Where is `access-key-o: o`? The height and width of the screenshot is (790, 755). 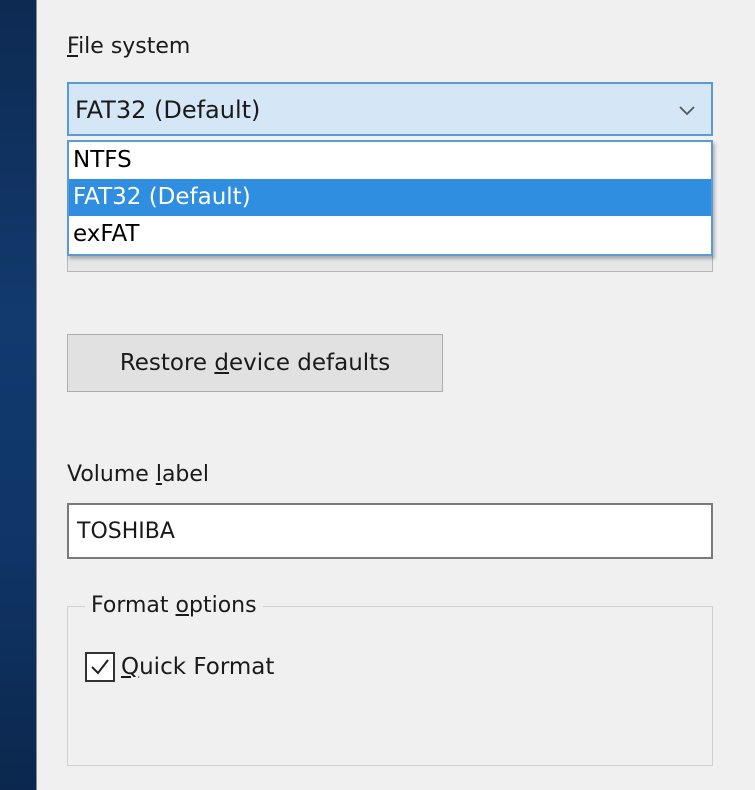
access-key-o: o is located at coordinates (182, 605).